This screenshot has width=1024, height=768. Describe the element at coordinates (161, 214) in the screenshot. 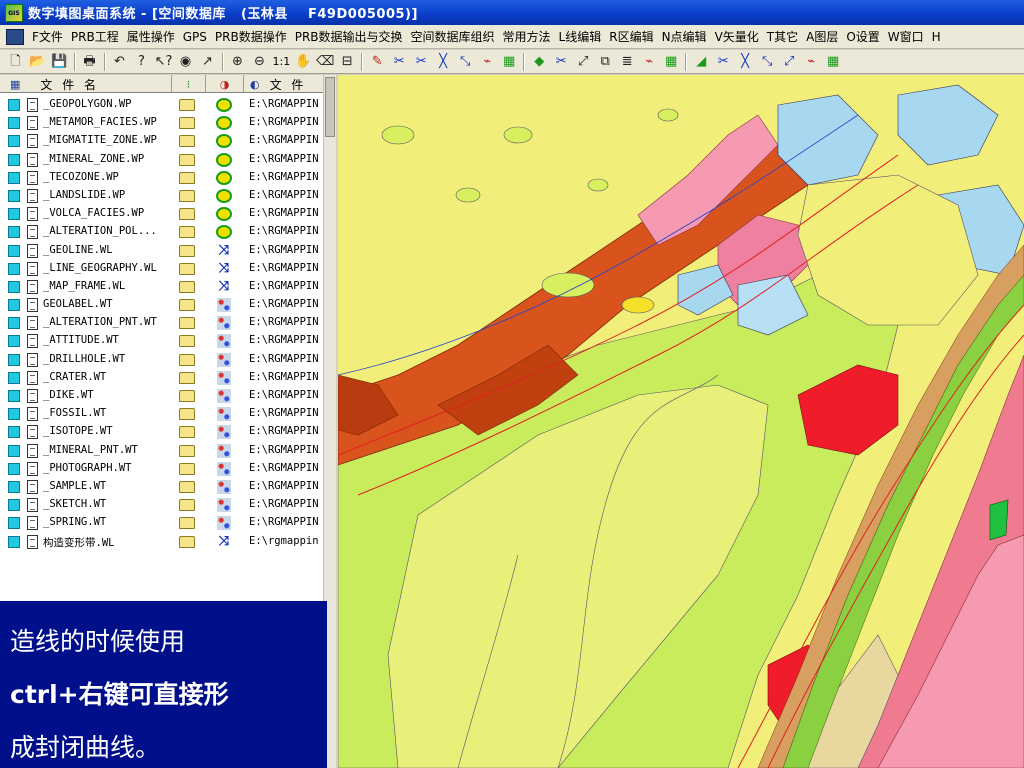

I see `file-list-row: _VOLCA_FACIES.WP E:\RGMAPPIN` at that location.